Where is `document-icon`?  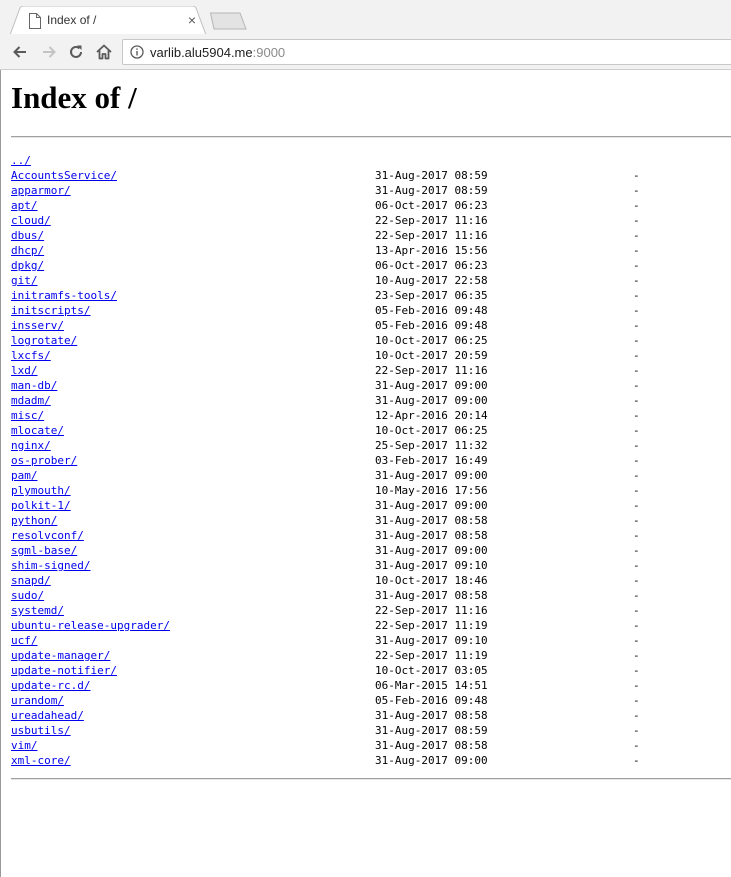 document-icon is located at coordinates (35, 21).